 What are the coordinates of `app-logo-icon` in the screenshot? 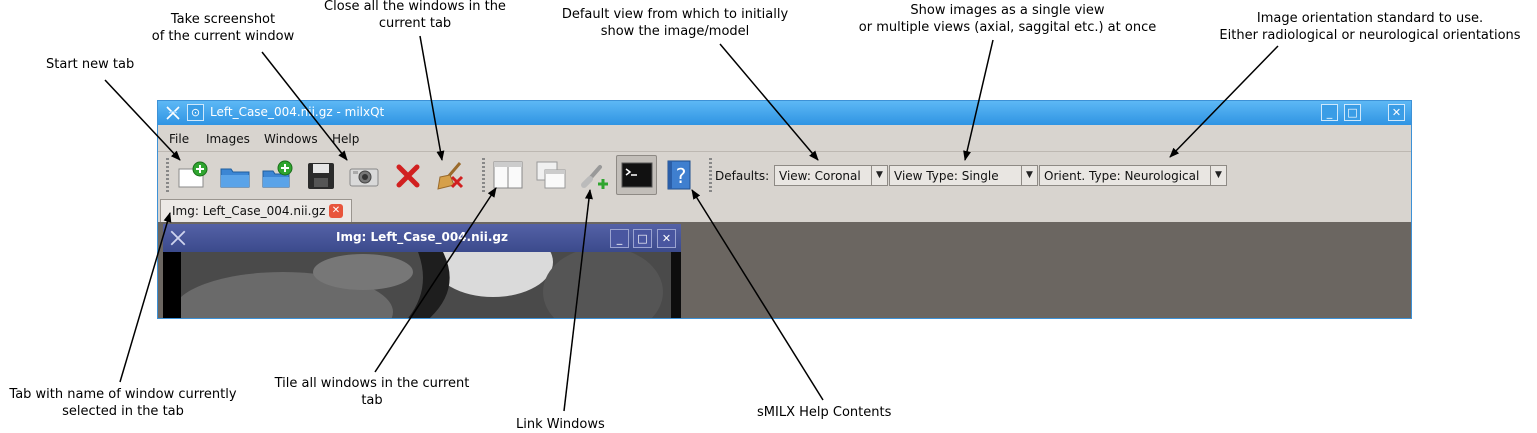 It's located at (173, 113).